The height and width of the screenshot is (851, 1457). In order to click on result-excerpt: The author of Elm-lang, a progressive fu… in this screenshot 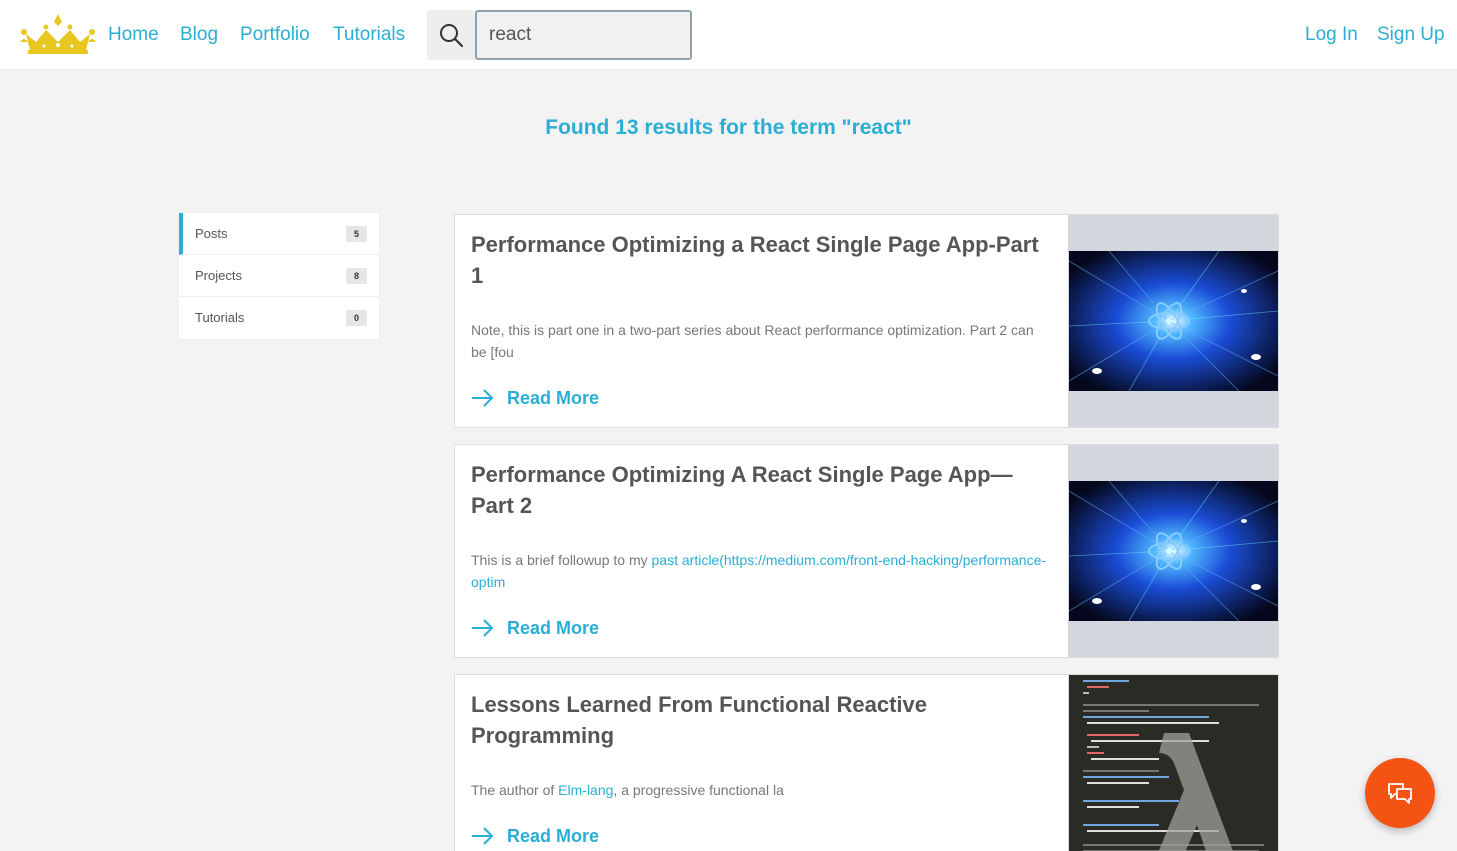, I will do `click(758, 790)`.